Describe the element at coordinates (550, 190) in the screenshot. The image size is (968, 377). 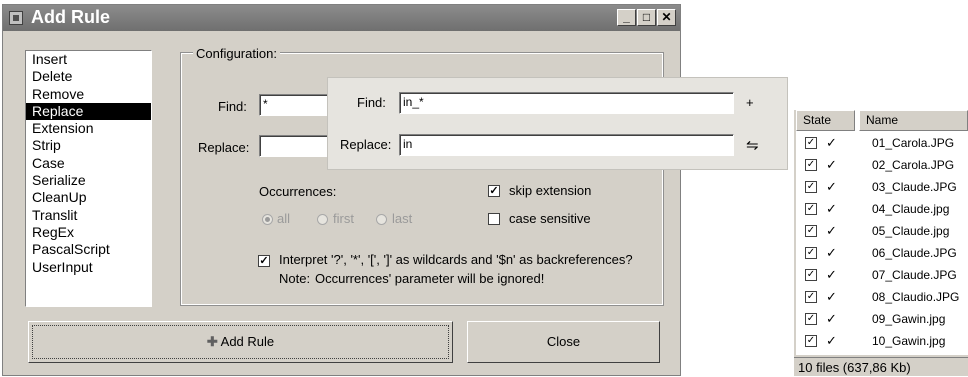
I see `skip-extension-label: skip extension` at that location.